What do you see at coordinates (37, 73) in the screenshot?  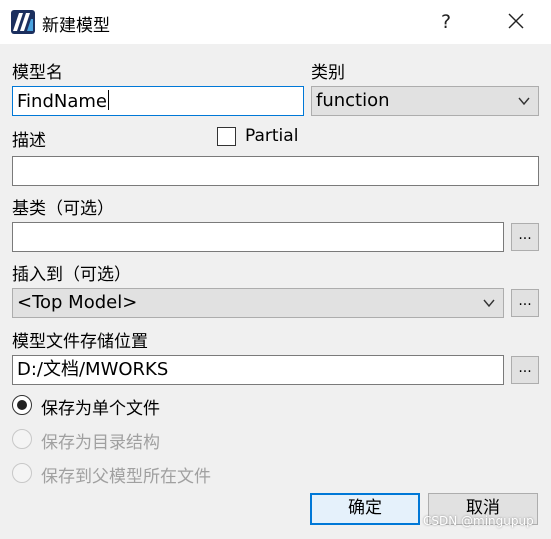 I see `model-name-label: 模型名` at bounding box center [37, 73].